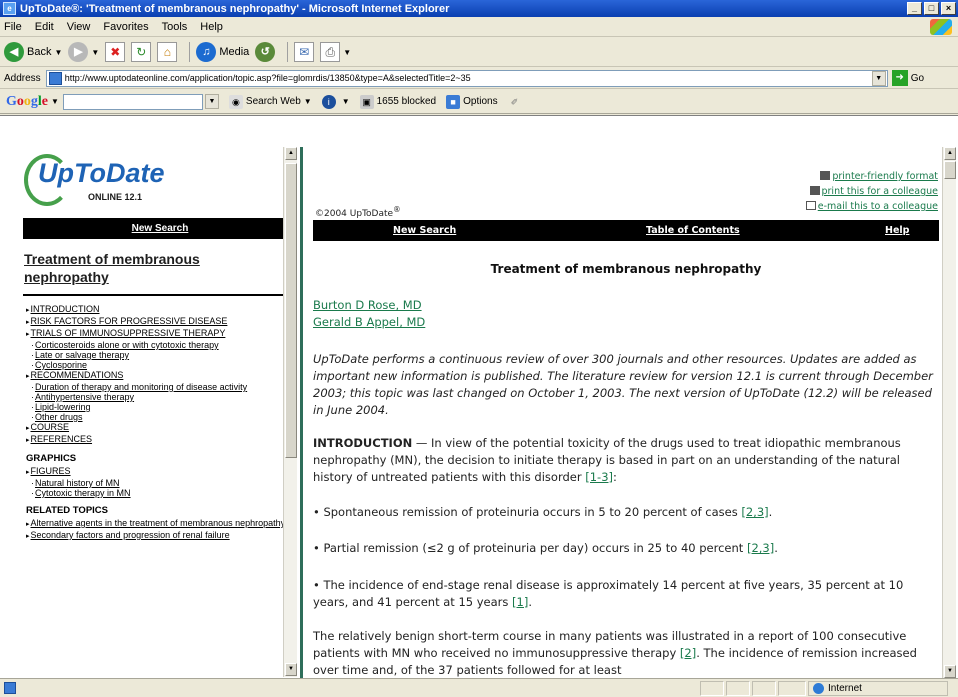  I want to click on media-button: ♫ Media, so click(222, 52).